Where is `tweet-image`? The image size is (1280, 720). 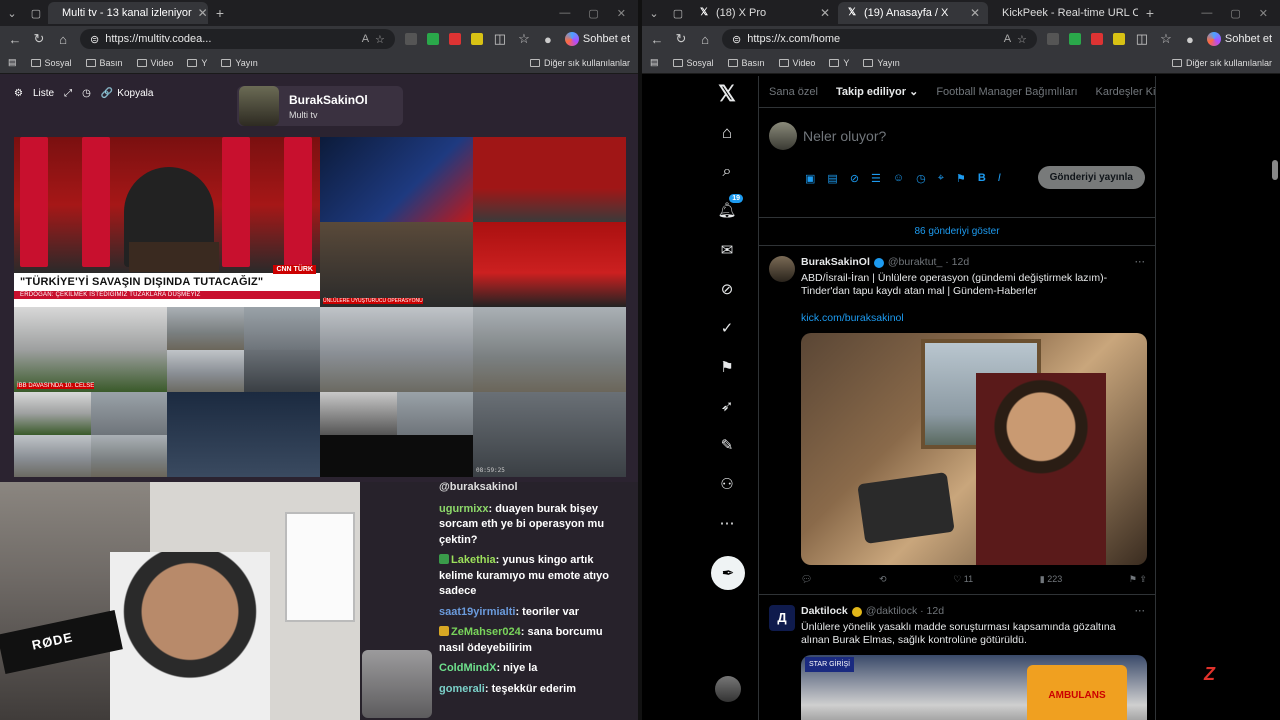
tweet-image is located at coordinates (974, 449).